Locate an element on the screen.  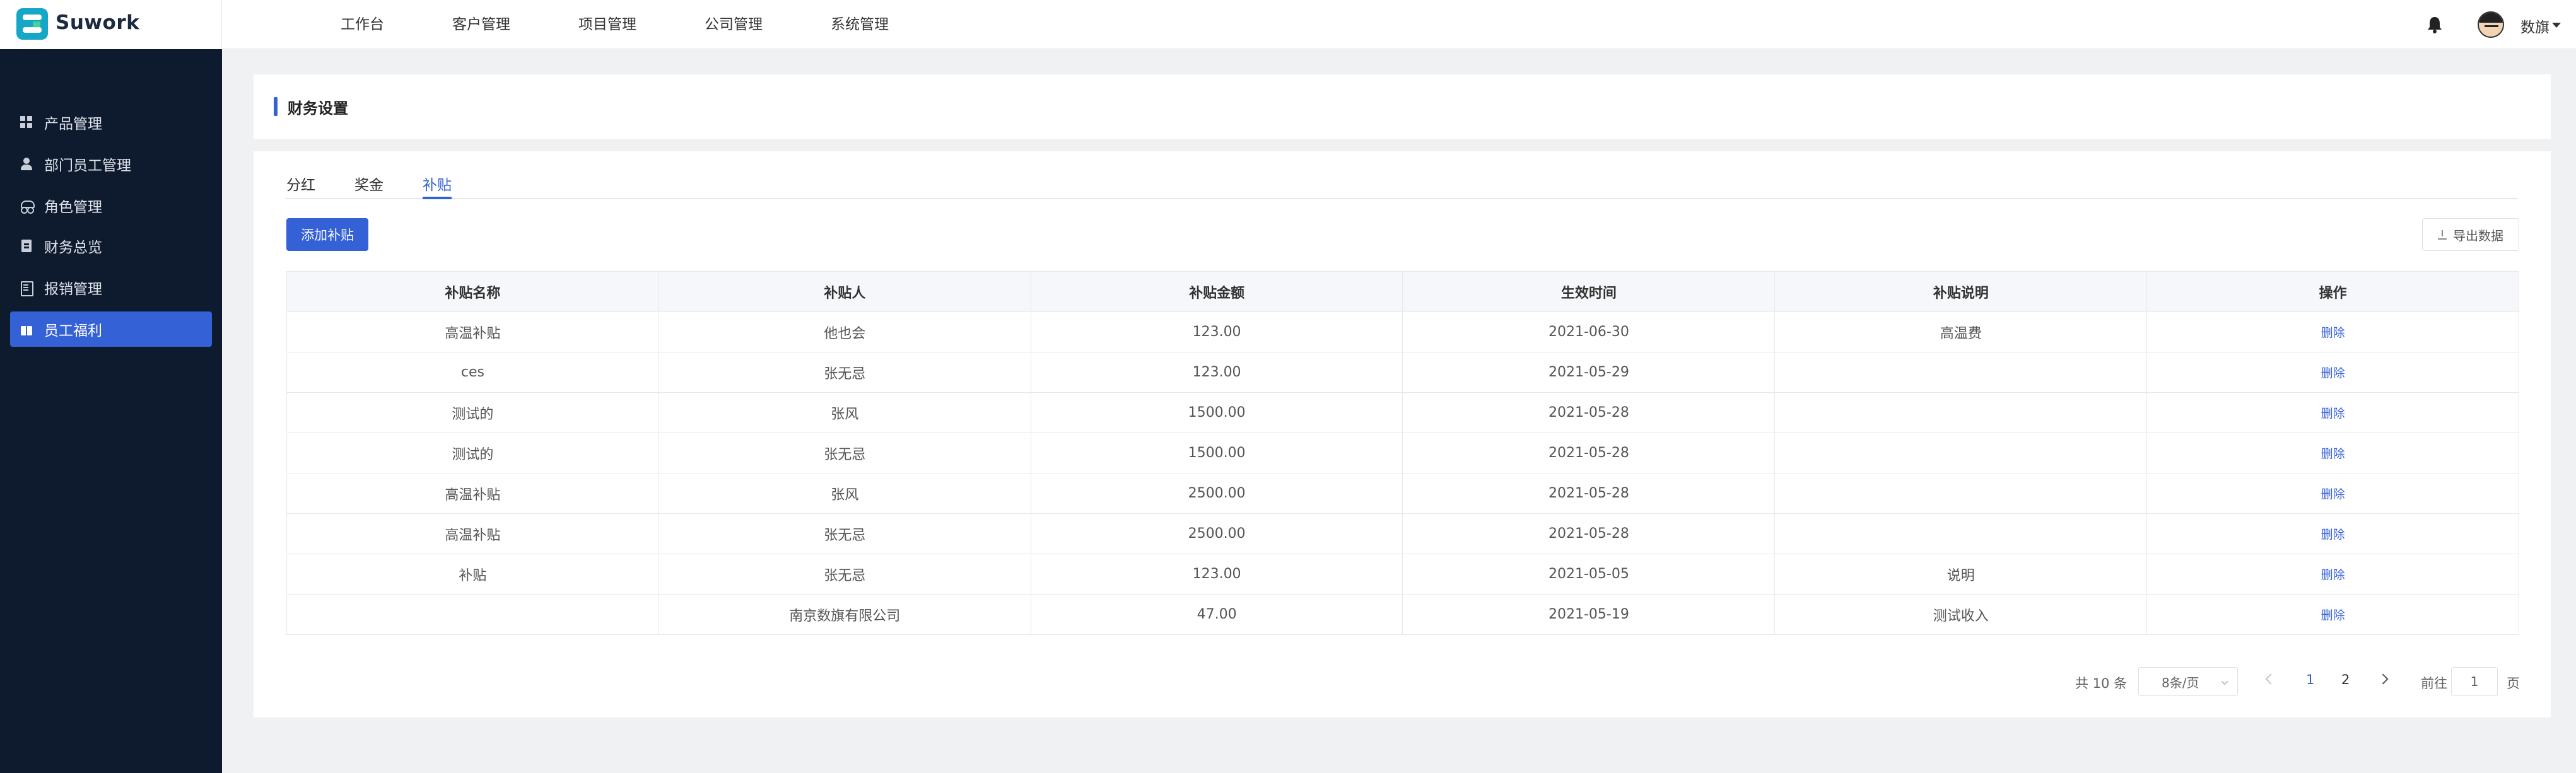
export-button: 导出数据 is located at coordinates (2470, 234).